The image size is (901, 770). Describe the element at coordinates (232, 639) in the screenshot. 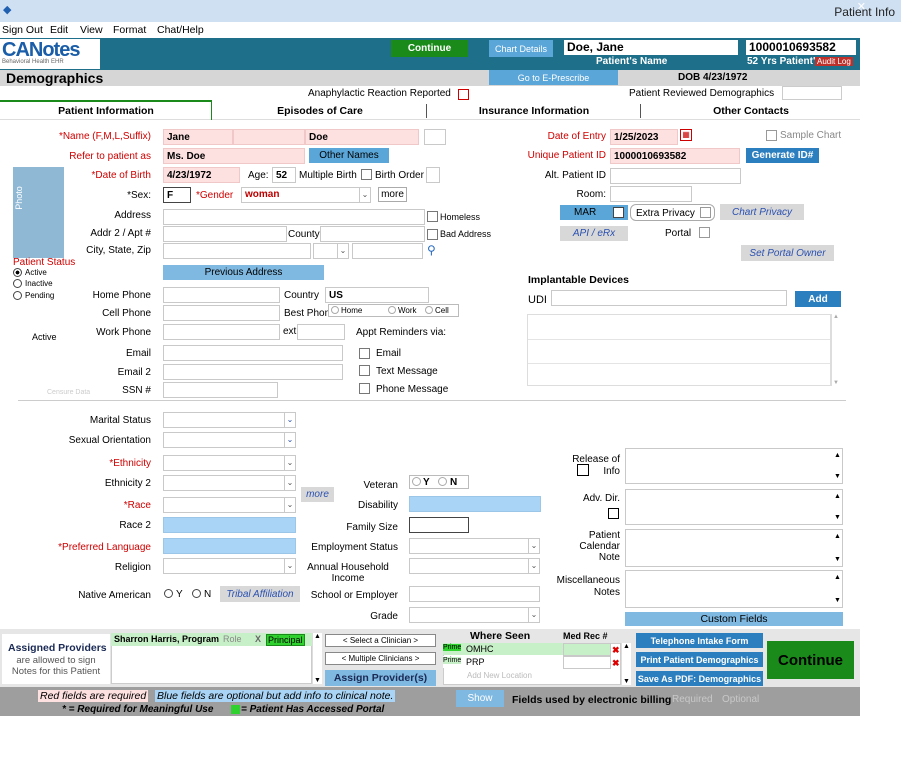

I see `provider-role: Role` at that location.